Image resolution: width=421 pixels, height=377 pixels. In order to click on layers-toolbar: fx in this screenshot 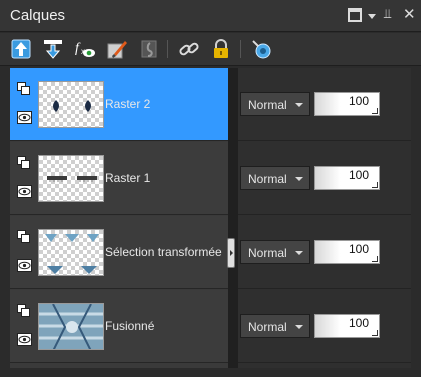, I will do `click(210, 49)`.